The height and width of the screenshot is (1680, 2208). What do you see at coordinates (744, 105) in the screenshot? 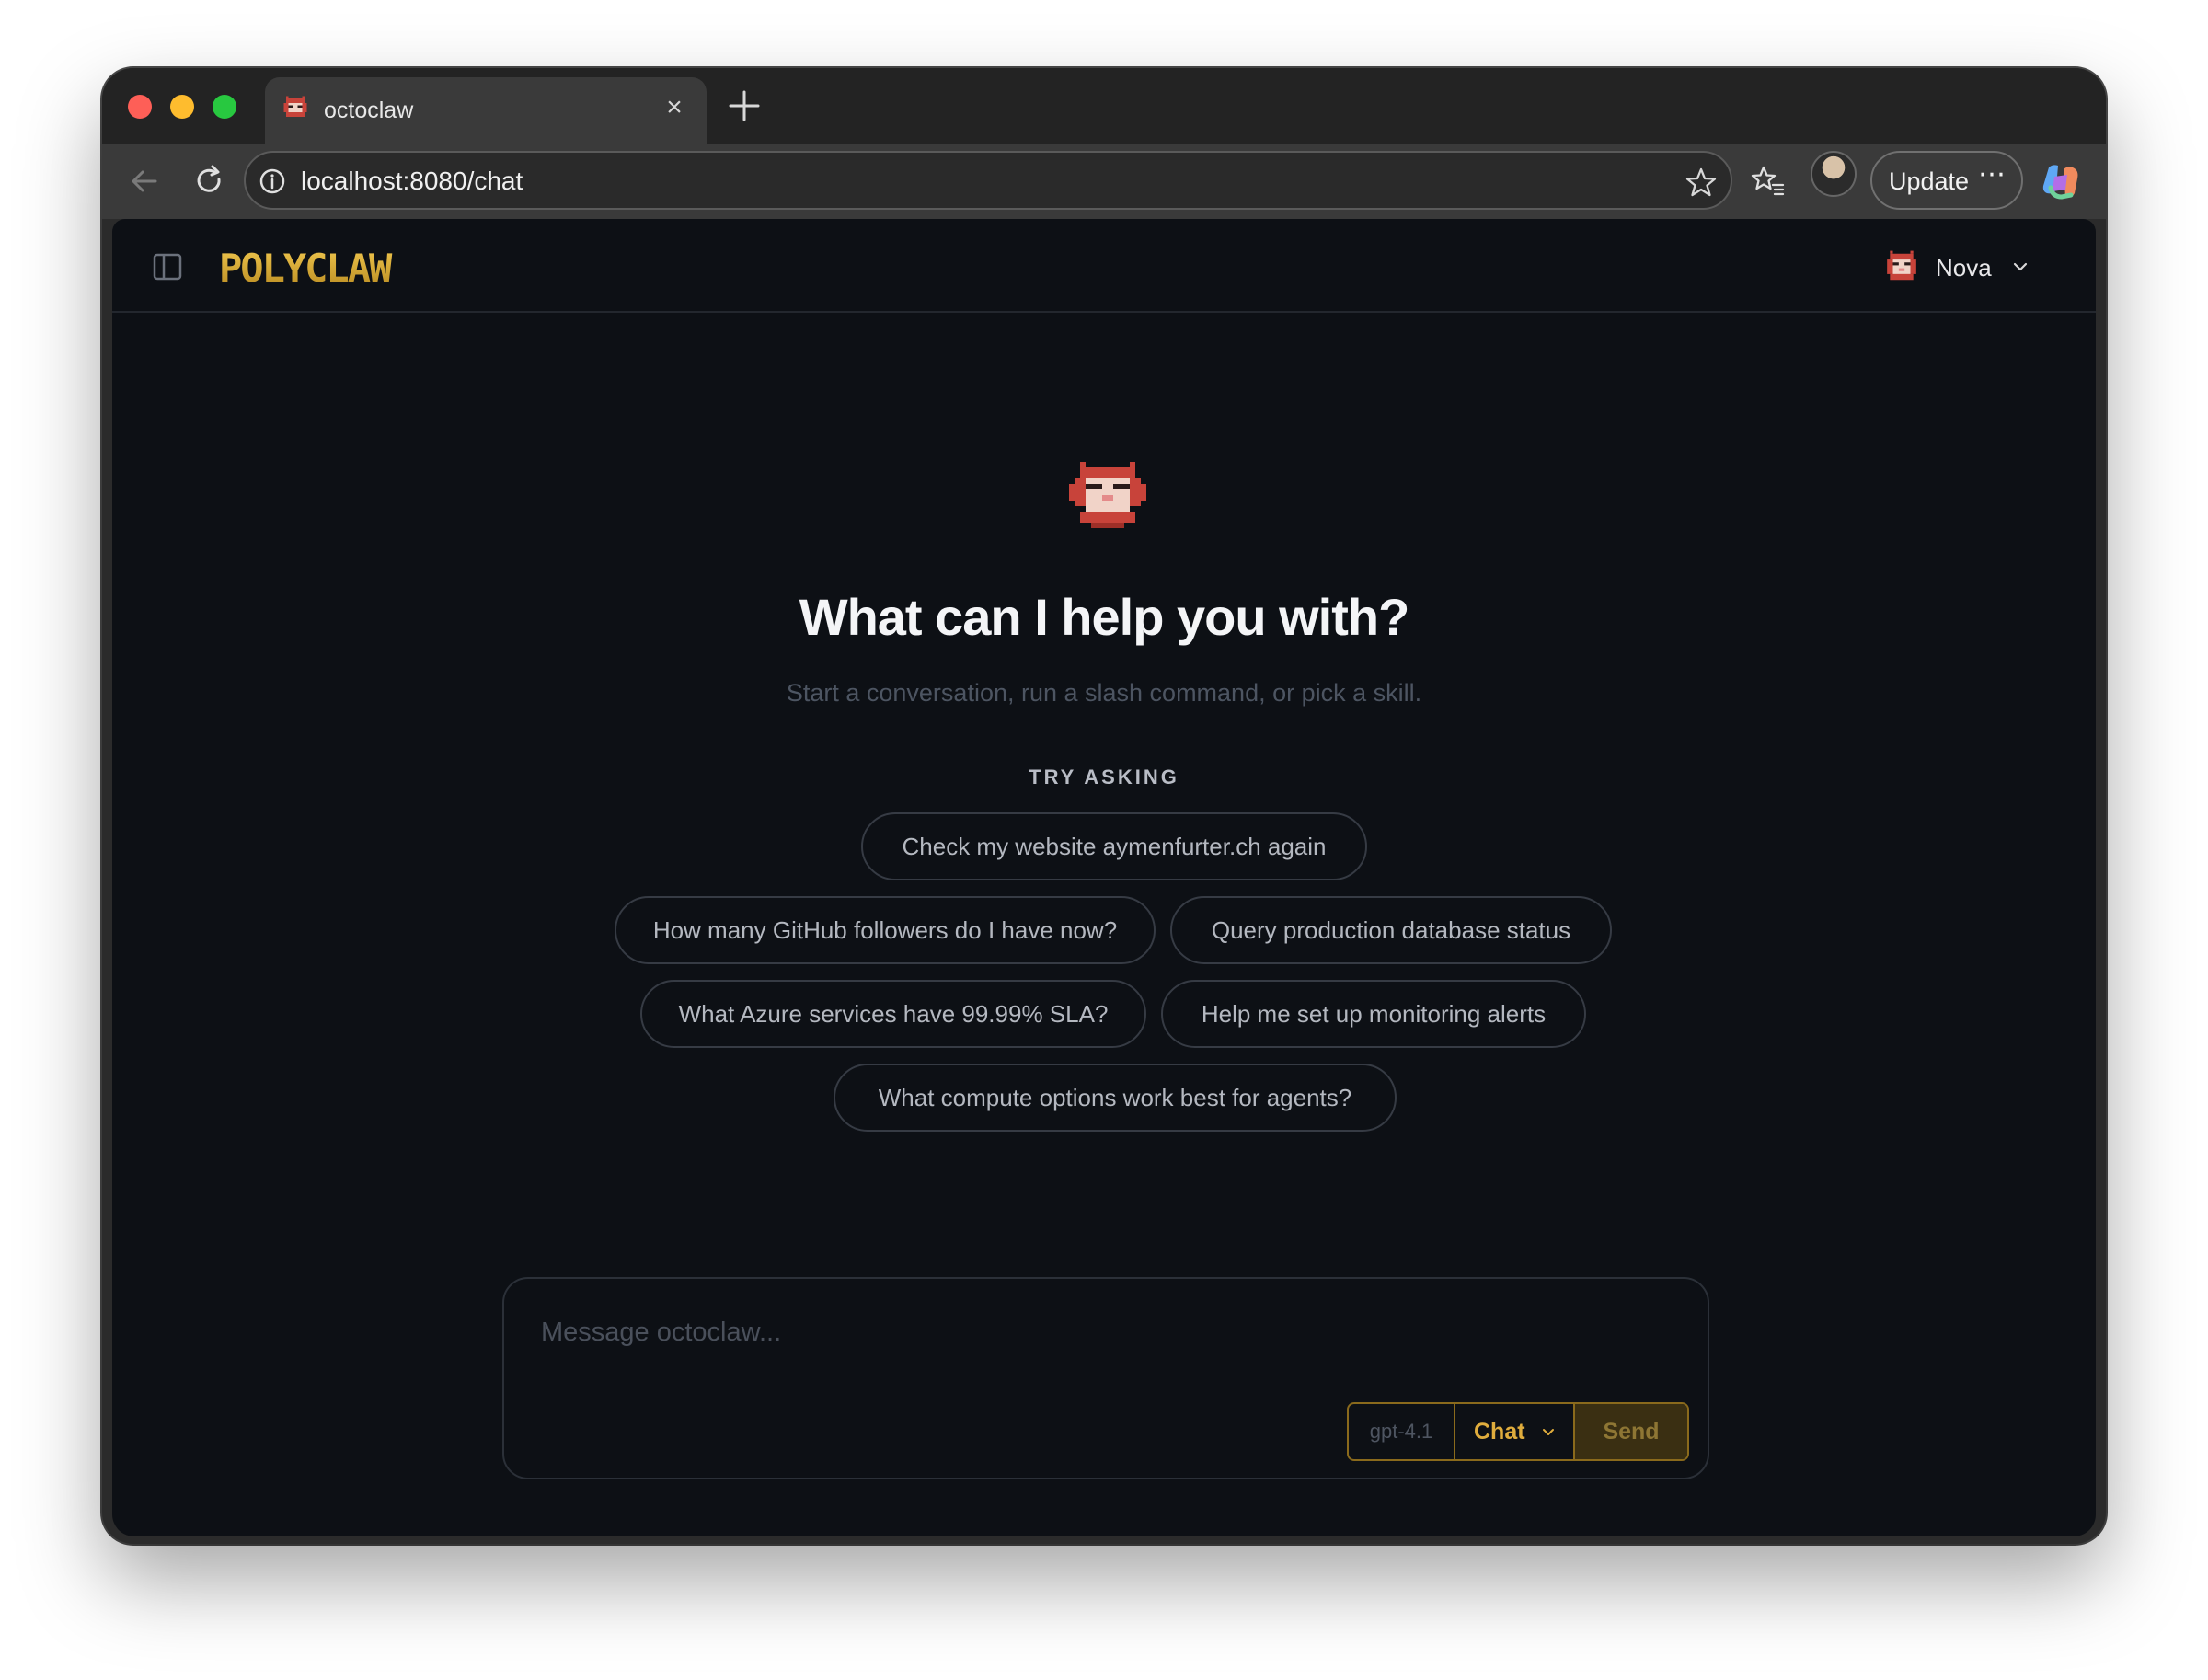
I see `new-tab-icon` at bounding box center [744, 105].